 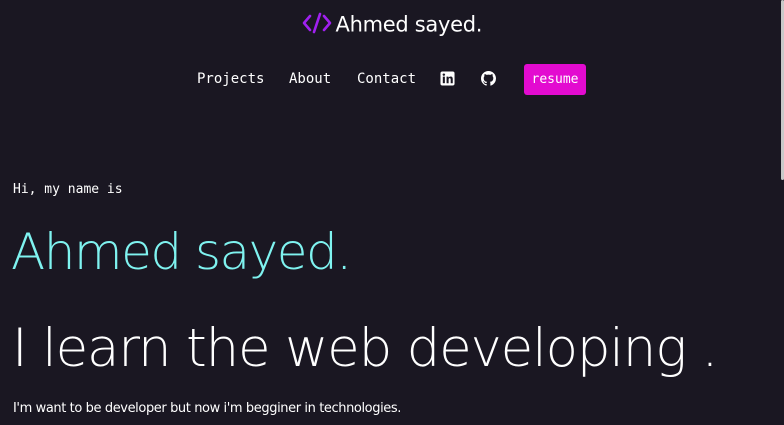 I want to click on linkedin-icon, so click(x=447, y=78).